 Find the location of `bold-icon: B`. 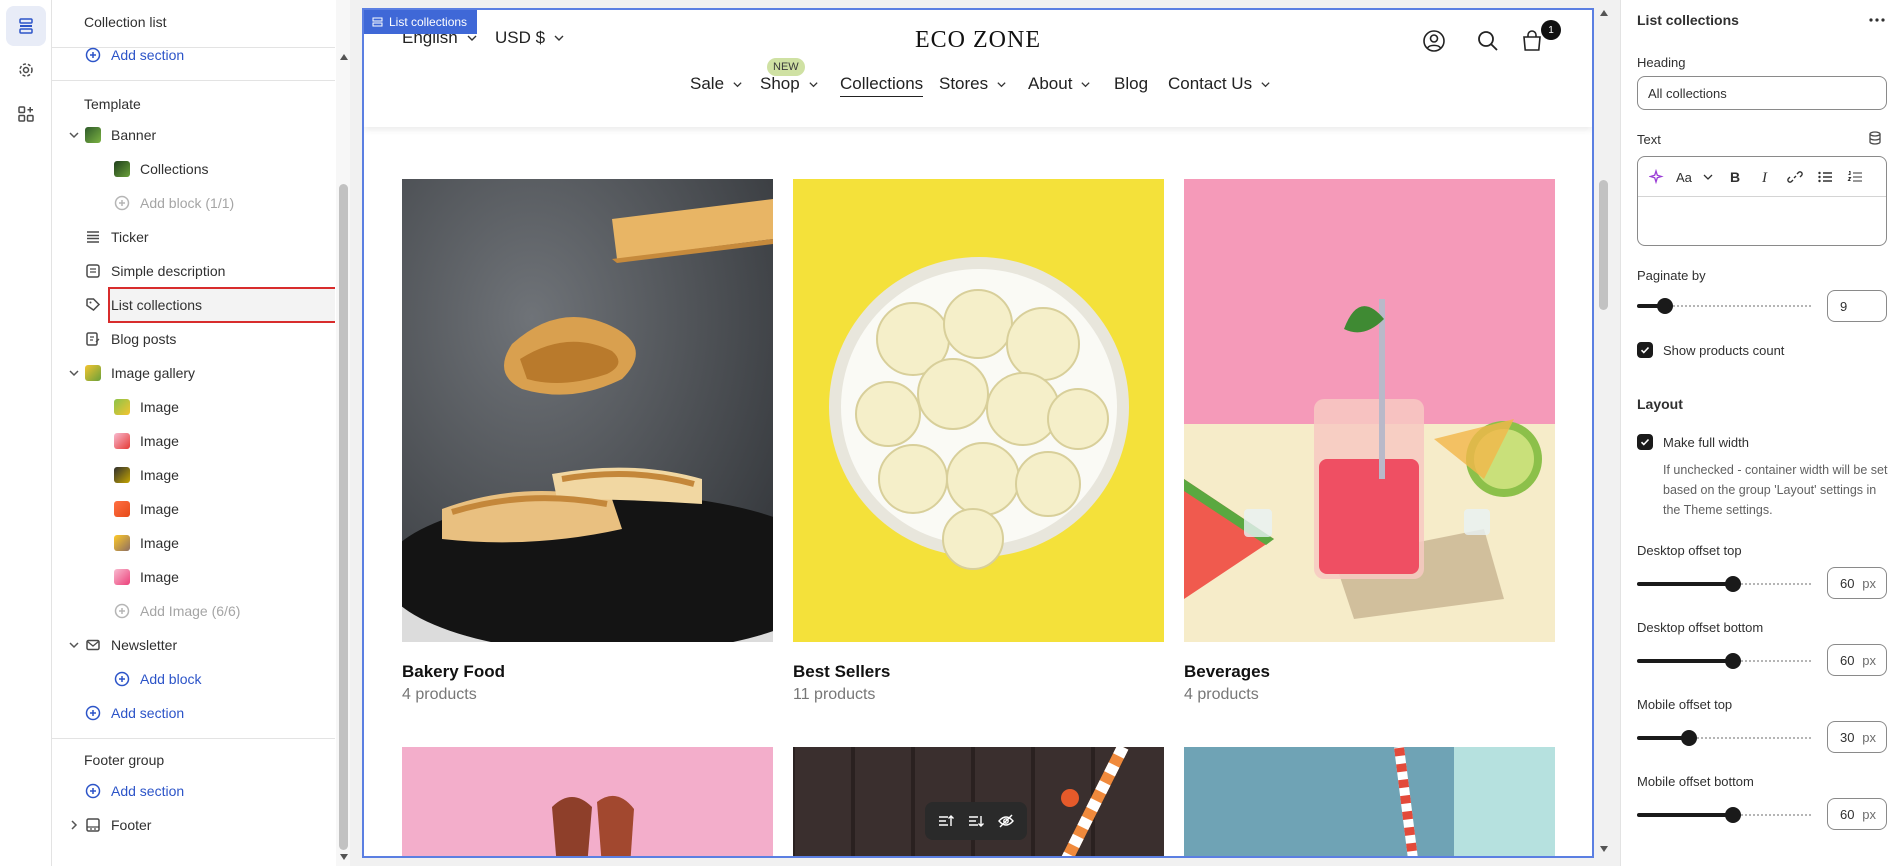

bold-icon: B is located at coordinates (1735, 177).